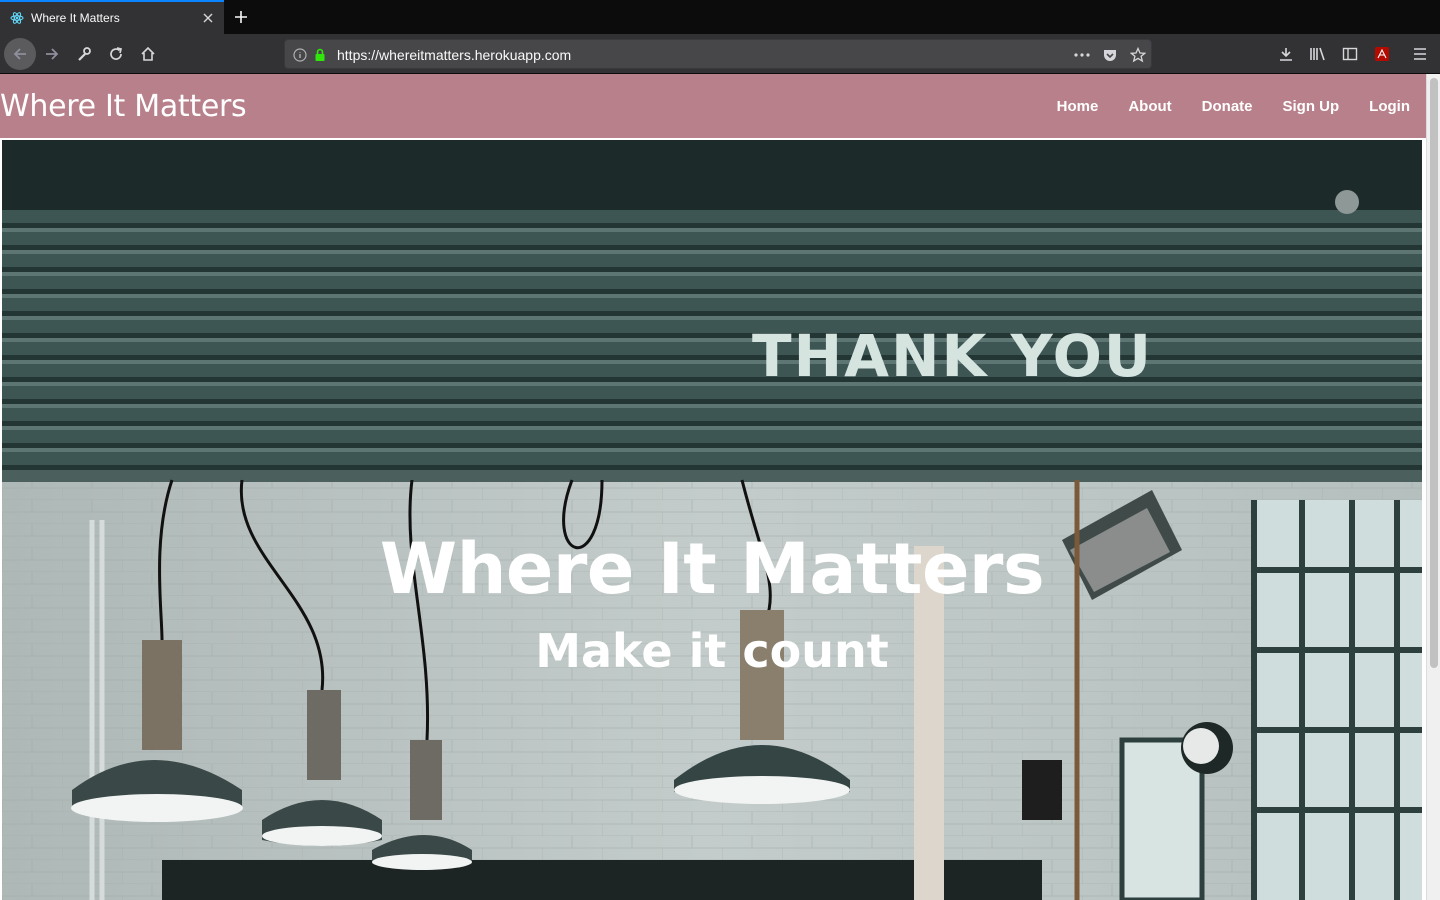 The height and width of the screenshot is (900, 1440). What do you see at coordinates (454, 55) in the screenshot?
I see `url-text: https://whereitmatters.herokuapp.com` at bounding box center [454, 55].